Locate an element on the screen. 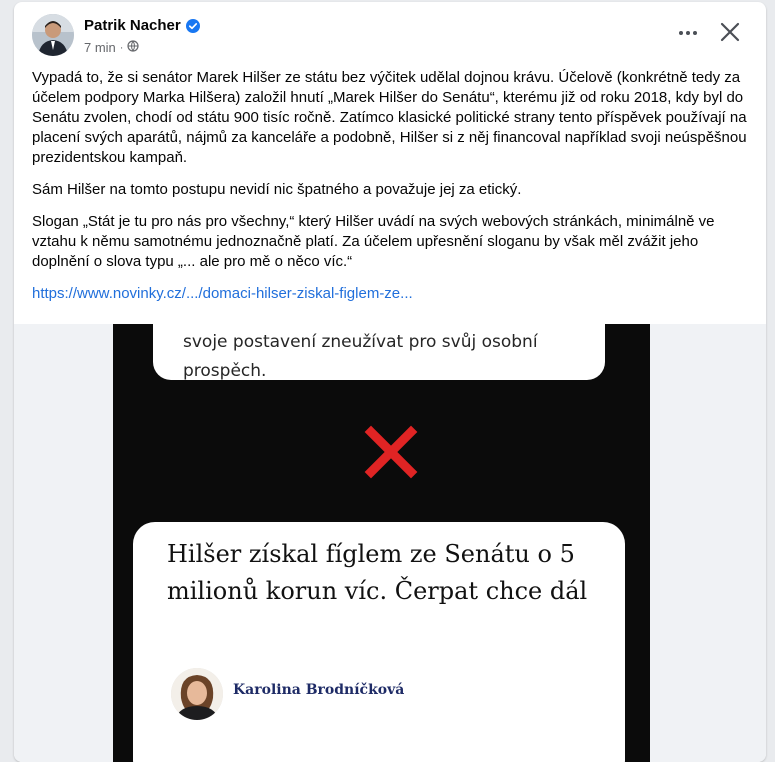 Image resolution: width=775 pixels, height=762 pixels. globe-icon is located at coordinates (133, 47).